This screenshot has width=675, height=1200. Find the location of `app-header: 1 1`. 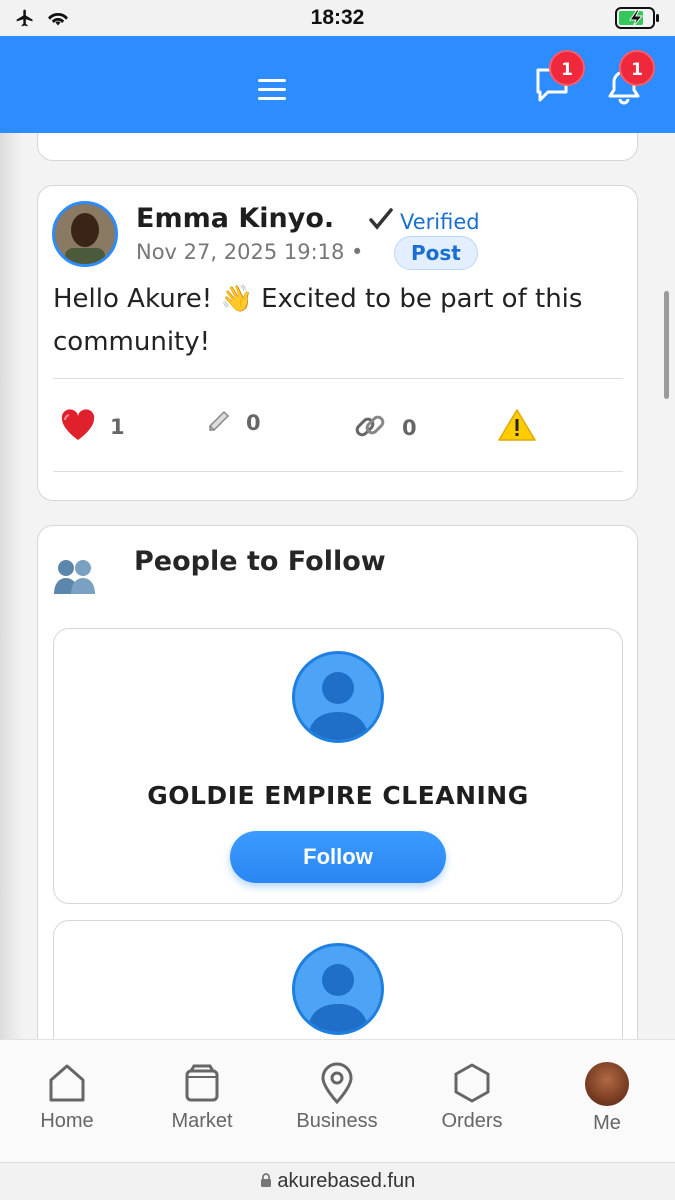

app-header: 1 1 is located at coordinates (337, 84).